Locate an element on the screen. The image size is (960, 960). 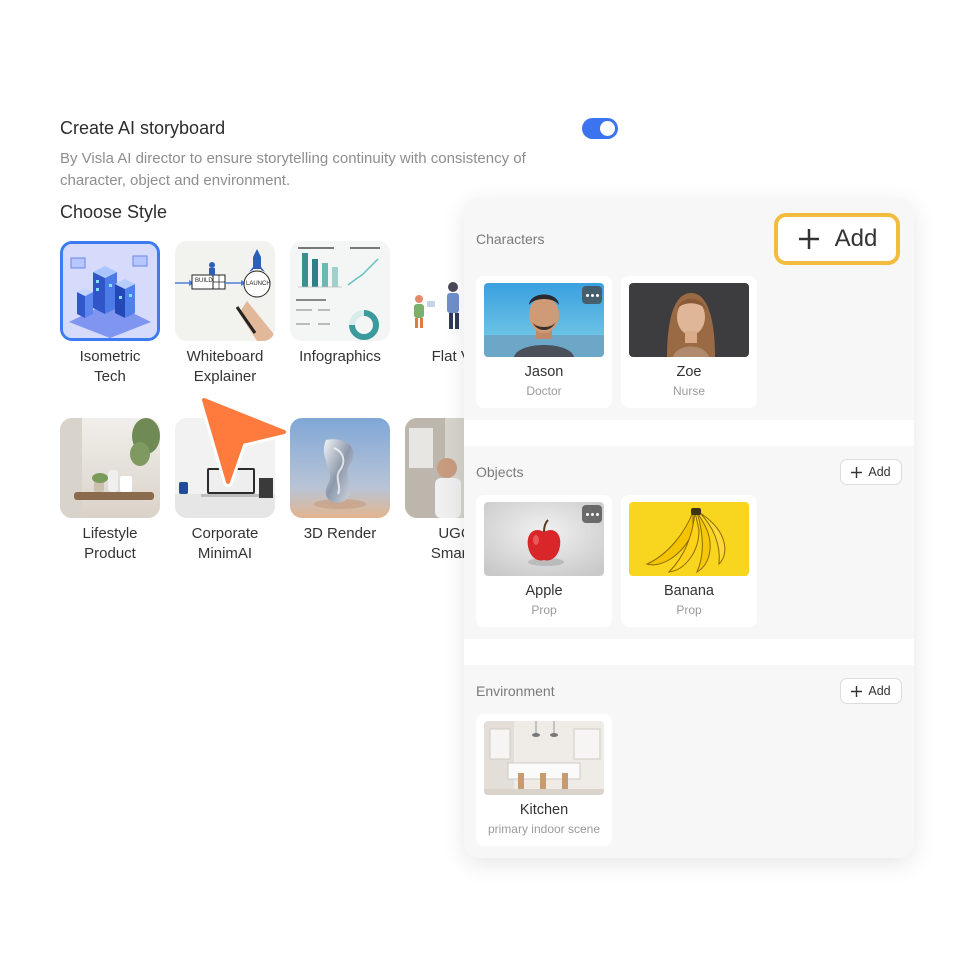
character-name: Zoe is located at coordinates (689, 372).